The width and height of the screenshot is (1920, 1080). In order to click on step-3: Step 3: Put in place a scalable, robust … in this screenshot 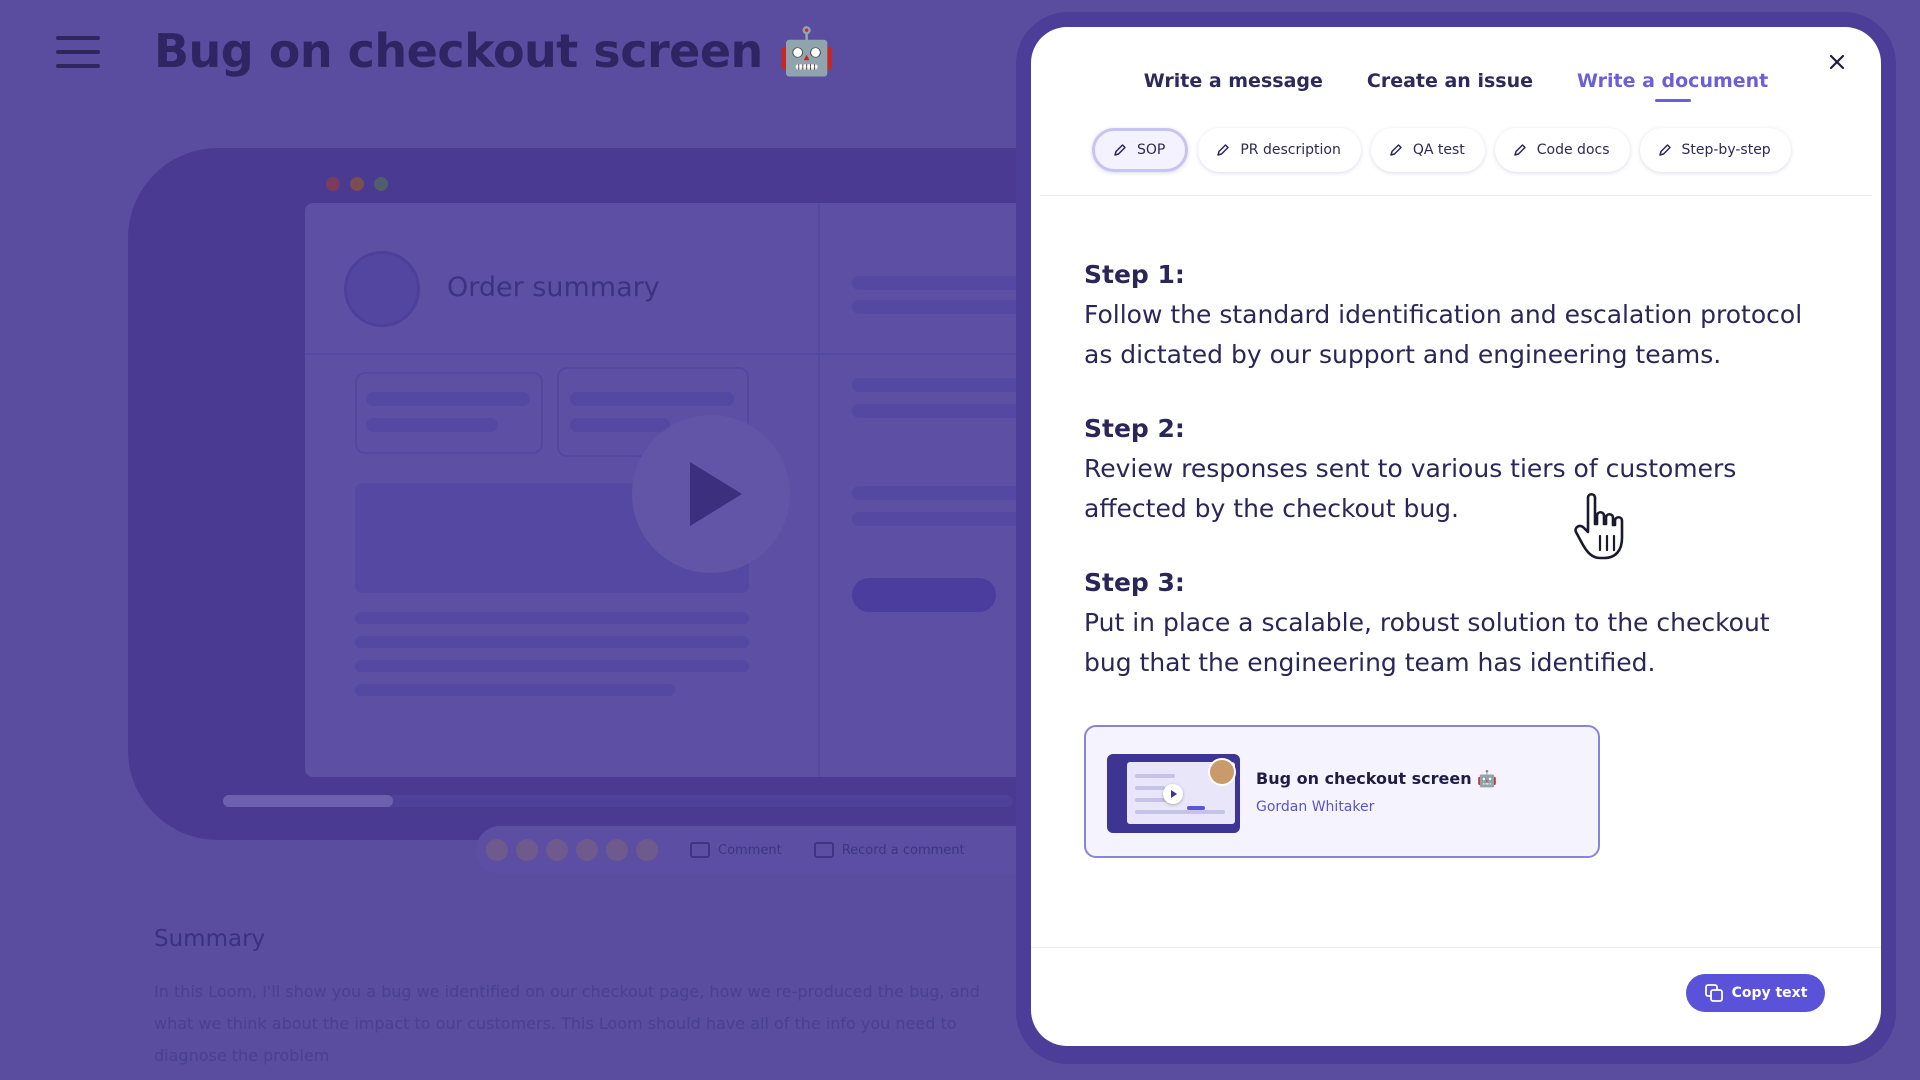, I will do `click(1454, 623)`.